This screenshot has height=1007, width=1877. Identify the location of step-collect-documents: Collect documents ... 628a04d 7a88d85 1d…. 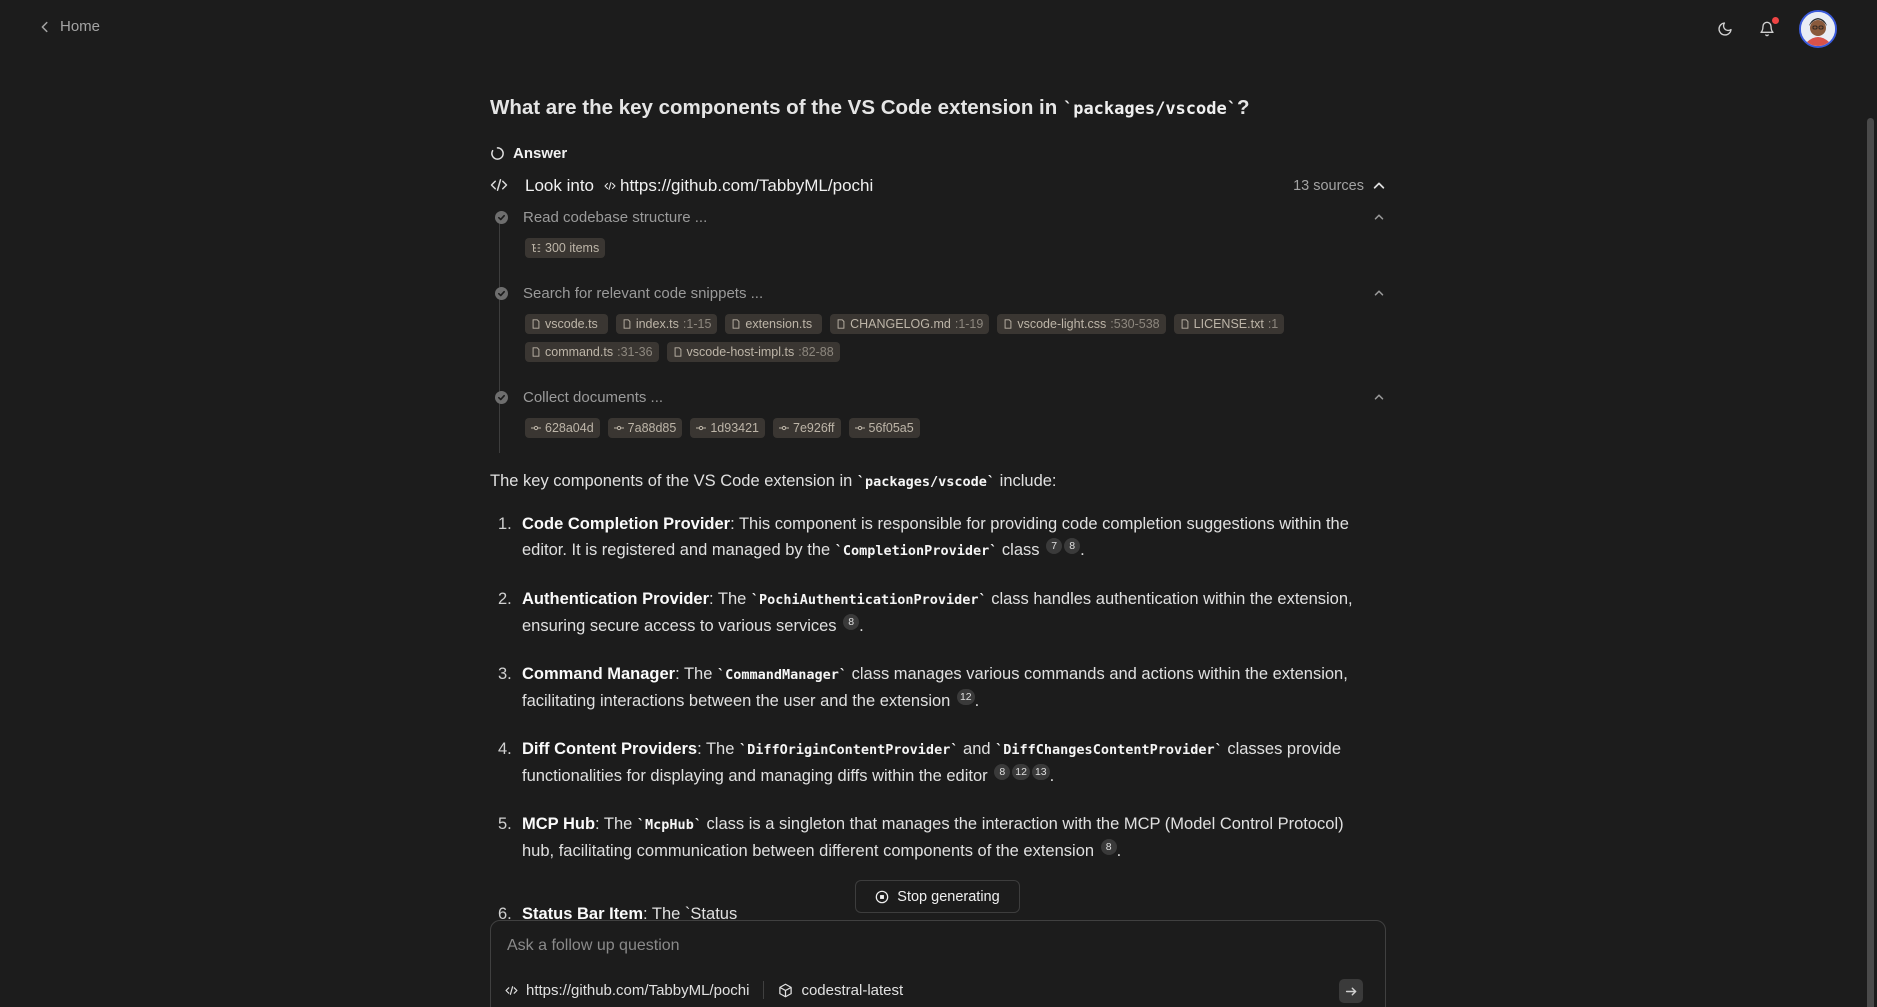
(940, 412).